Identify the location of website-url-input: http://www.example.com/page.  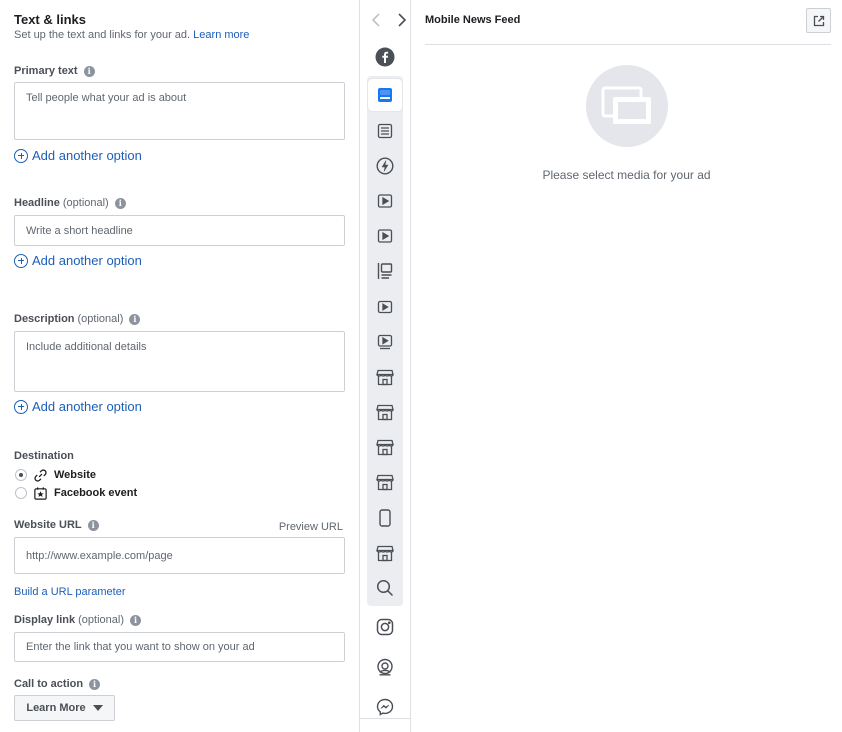
(179, 555).